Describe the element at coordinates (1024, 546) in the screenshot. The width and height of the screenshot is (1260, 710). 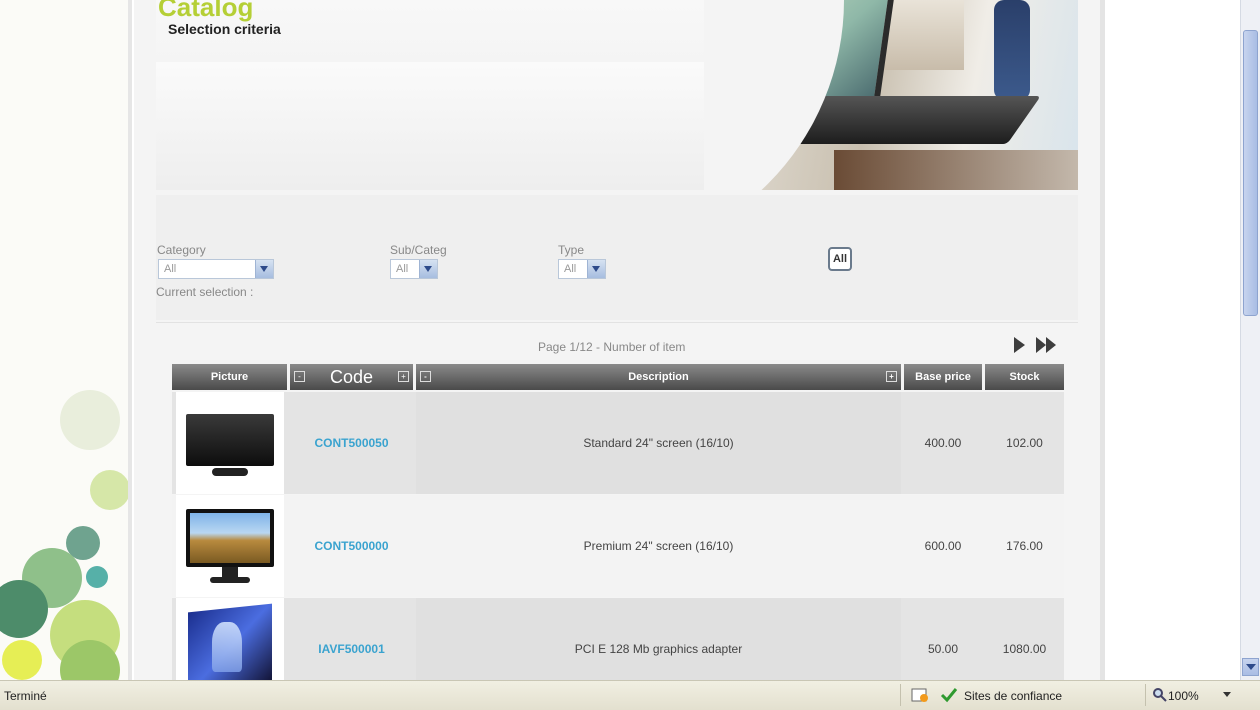
I see `product-stock: 176.00` at that location.